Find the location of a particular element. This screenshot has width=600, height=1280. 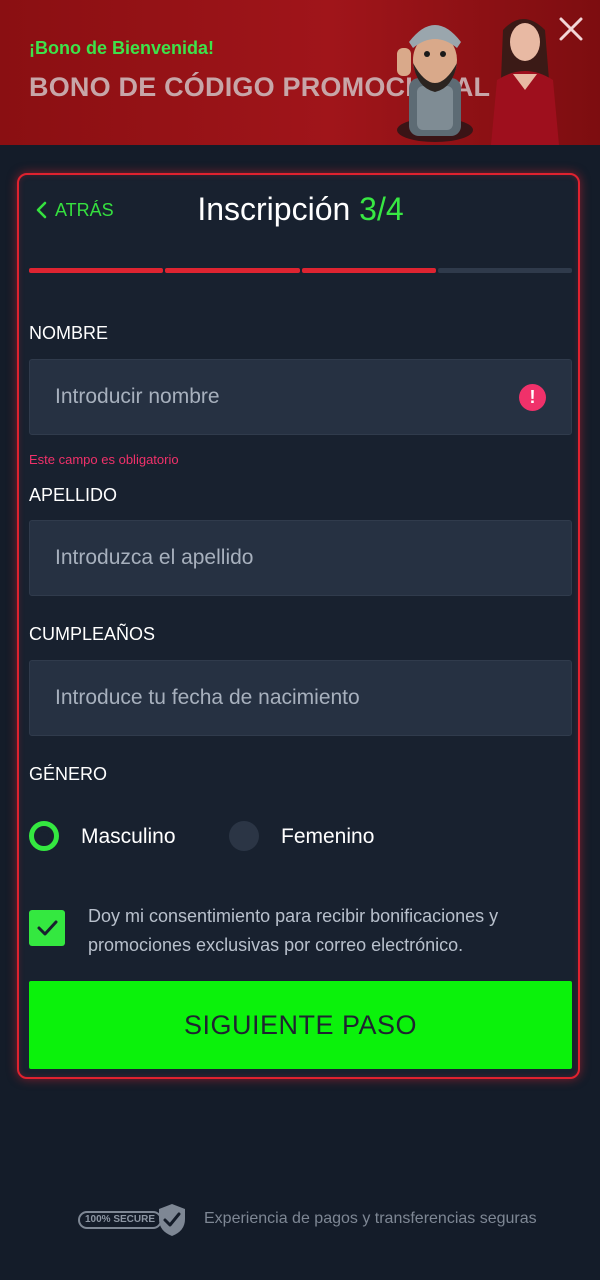

birthday-placeholder: Introduce tu fecha de nacimiento is located at coordinates (207, 697).